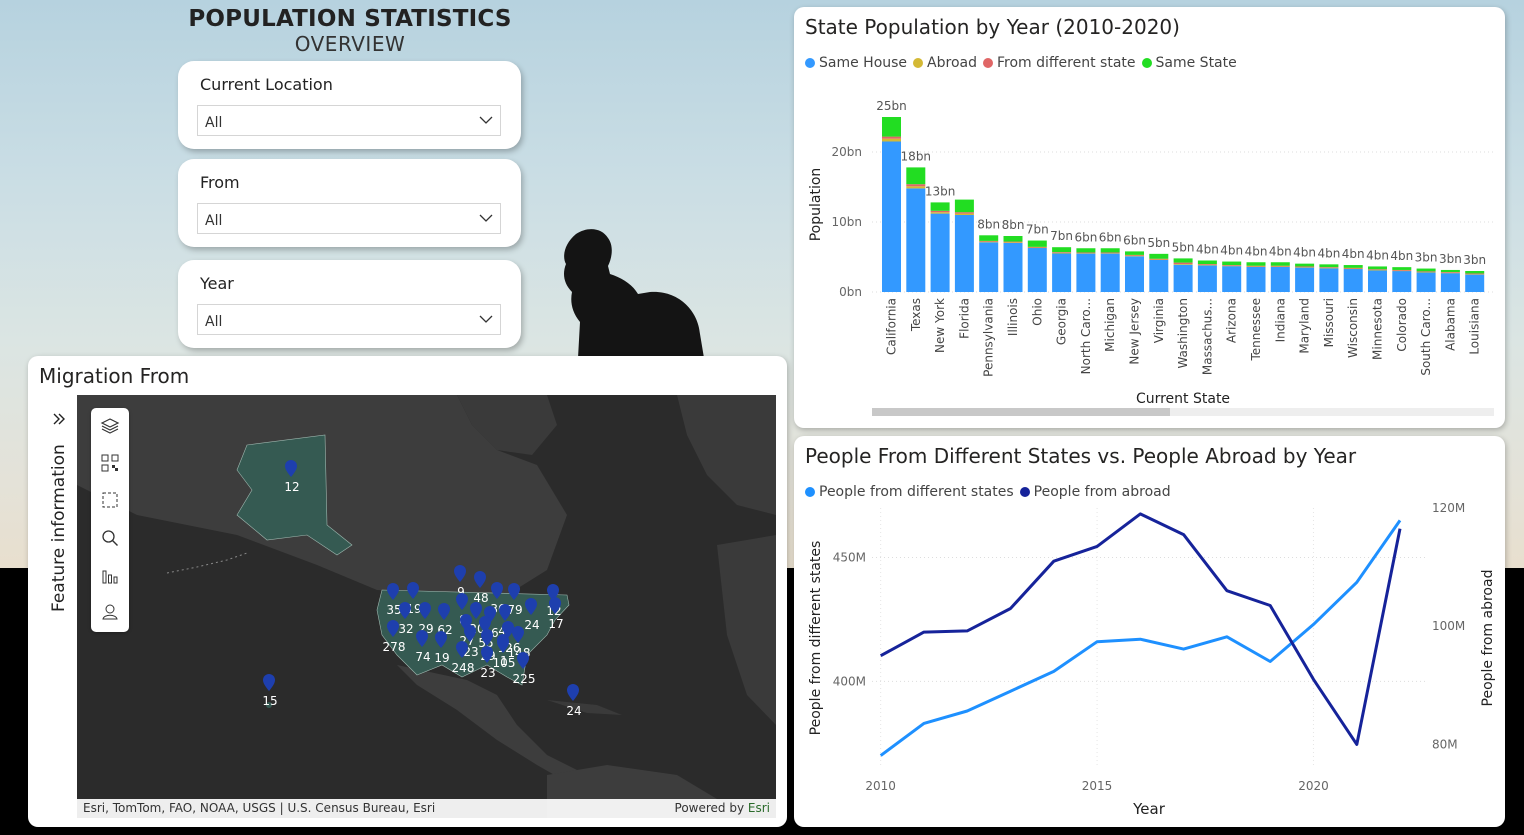 The width and height of the screenshot is (1524, 835). I want to click on current-location-dropdown: All, so click(349, 120).